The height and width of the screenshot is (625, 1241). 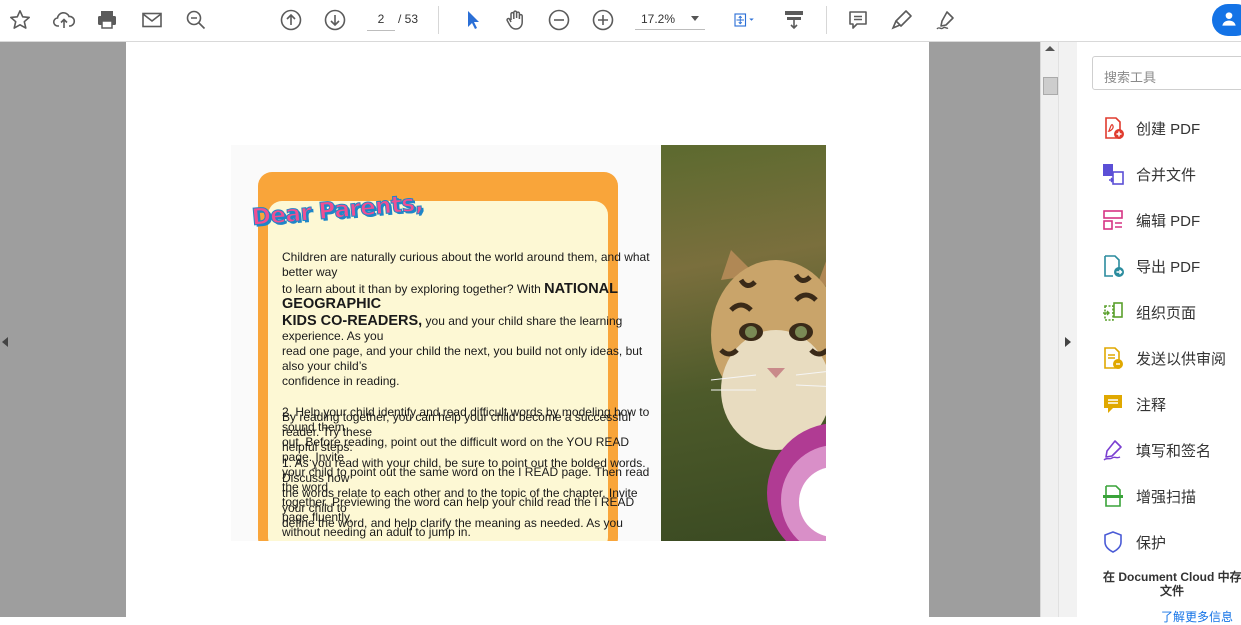 I want to click on zoom-search-icon, so click(x=196, y=20).